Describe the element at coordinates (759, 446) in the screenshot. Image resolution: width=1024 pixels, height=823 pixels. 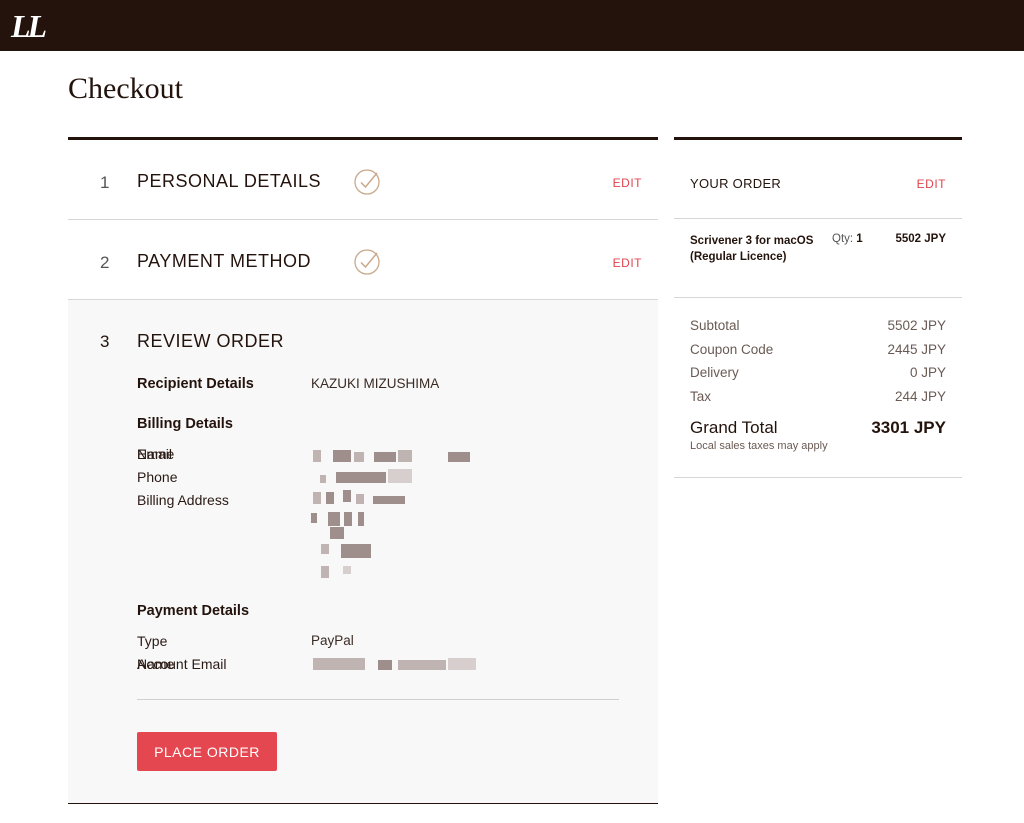
I see `tax-note: Local sales taxes may apply` at that location.